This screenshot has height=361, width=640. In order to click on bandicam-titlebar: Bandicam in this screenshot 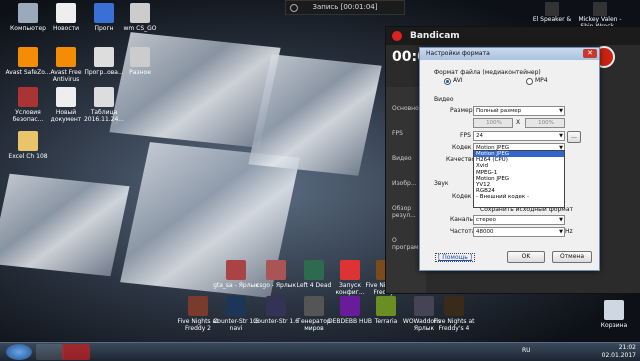, I will do `click(513, 36)`.